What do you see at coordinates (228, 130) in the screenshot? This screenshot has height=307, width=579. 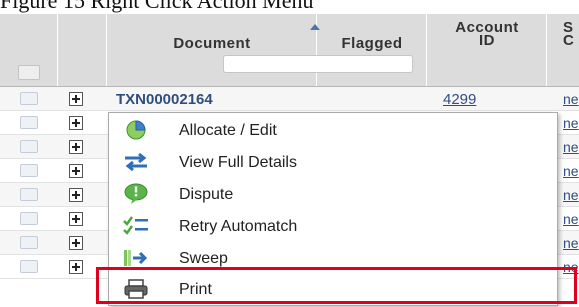 I see `menu-item-label: Allocate / Edit` at bounding box center [228, 130].